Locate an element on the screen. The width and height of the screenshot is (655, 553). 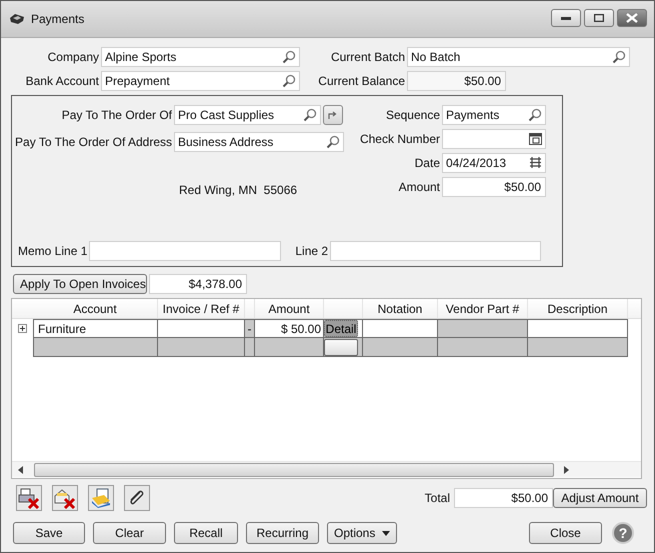
delete-print-button is located at coordinates (29, 498).